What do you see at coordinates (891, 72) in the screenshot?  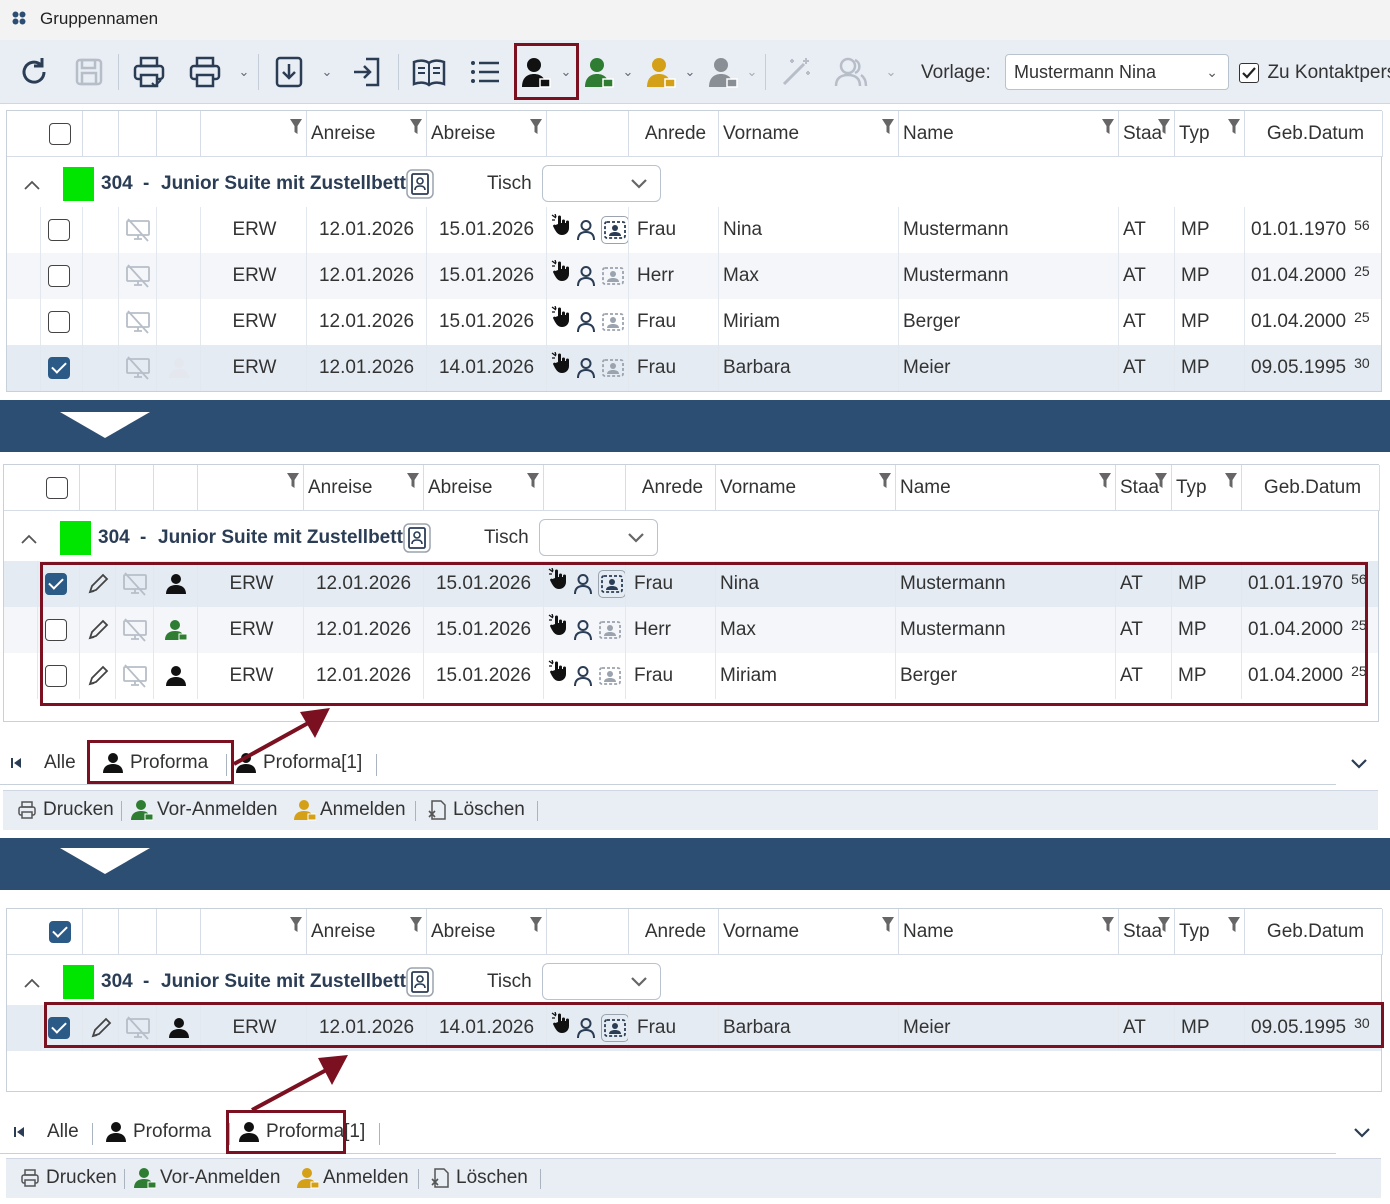 I see `group-users-dropdown: ⌄` at bounding box center [891, 72].